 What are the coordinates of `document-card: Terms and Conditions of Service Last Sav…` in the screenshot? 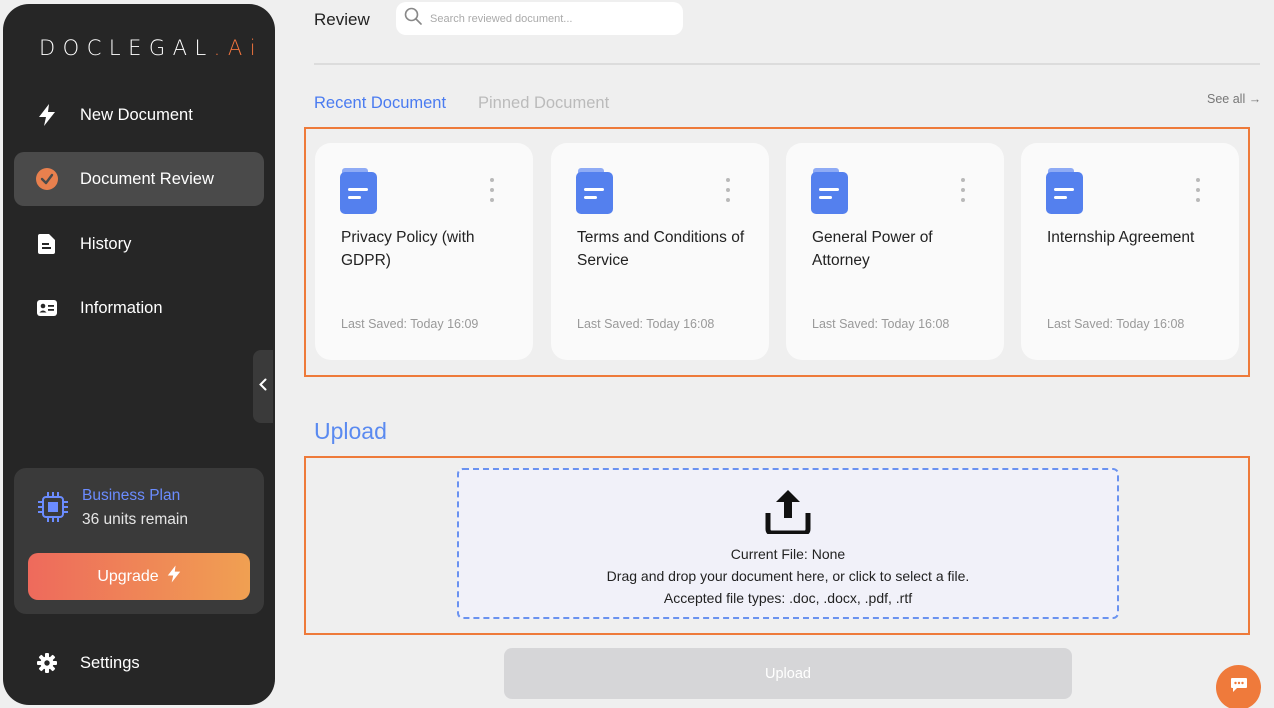 It's located at (660, 251).